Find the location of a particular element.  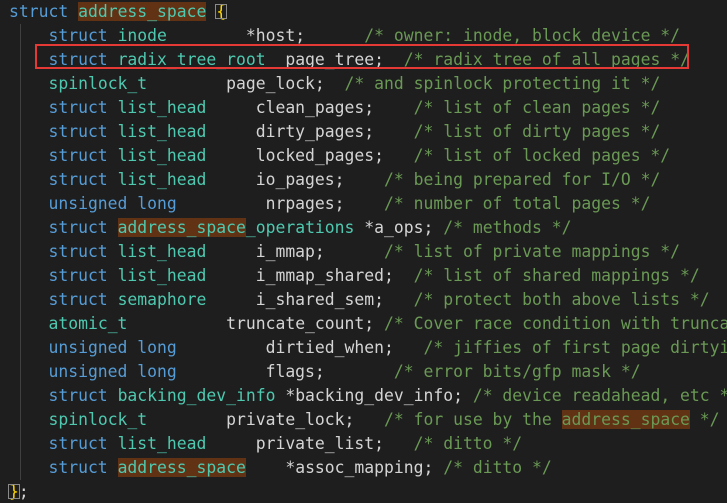

code-line-1: struct address_space { is located at coordinates (117, 12).